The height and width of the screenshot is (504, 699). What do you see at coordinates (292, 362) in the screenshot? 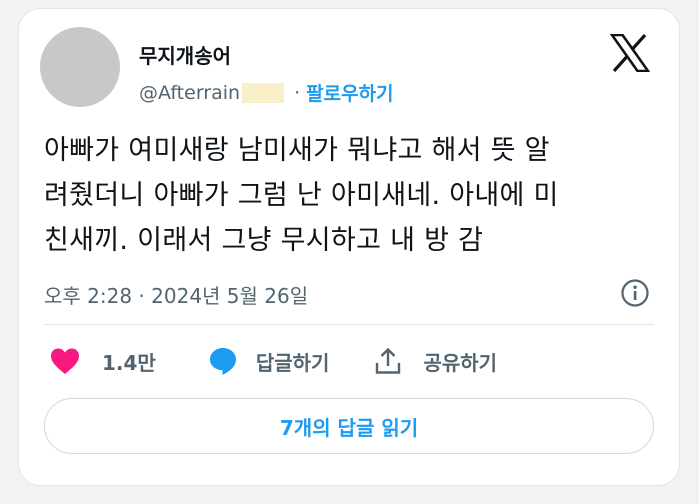
I see `reply-label: 답글하기` at bounding box center [292, 362].